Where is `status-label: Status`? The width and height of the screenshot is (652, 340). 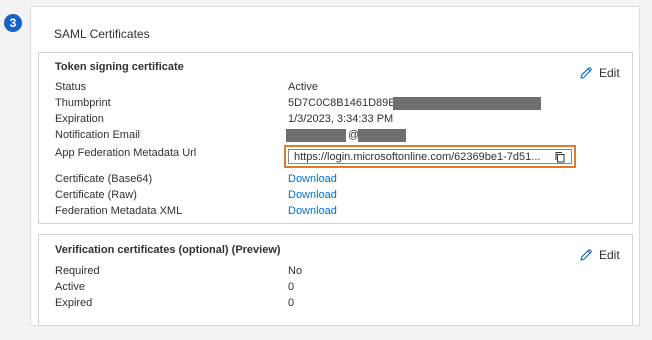 status-label: Status is located at coordinates (71, 87).